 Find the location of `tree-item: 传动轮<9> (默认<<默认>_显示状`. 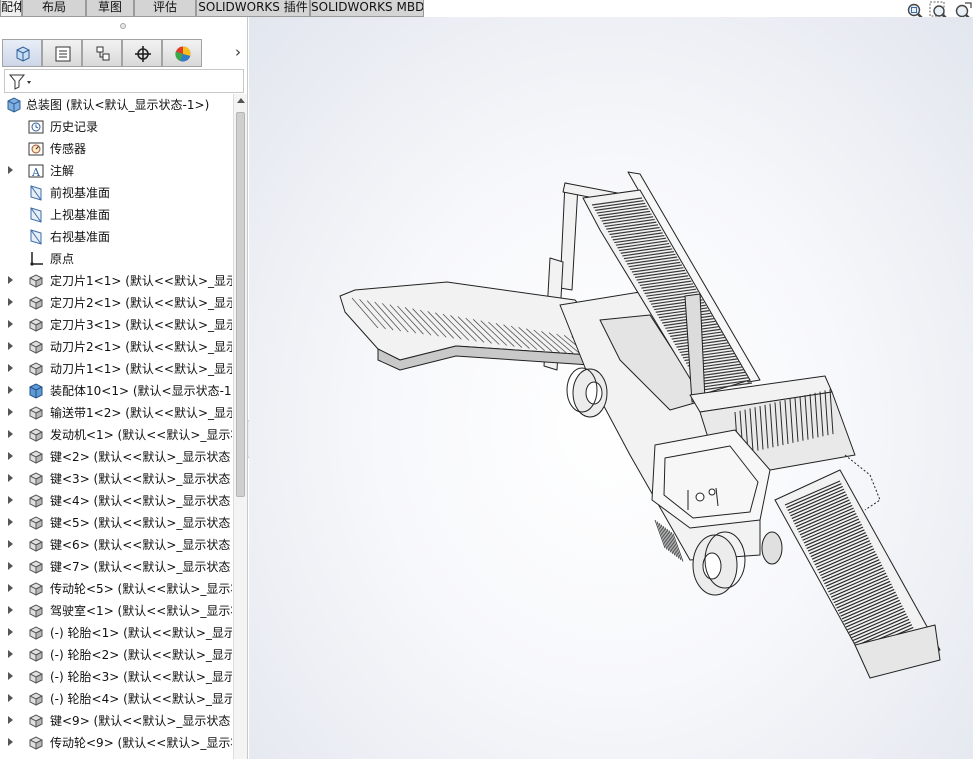

tree-item: 传动轮<9> (默认<<默认>_显示状 is located at coordinates (116, 743).